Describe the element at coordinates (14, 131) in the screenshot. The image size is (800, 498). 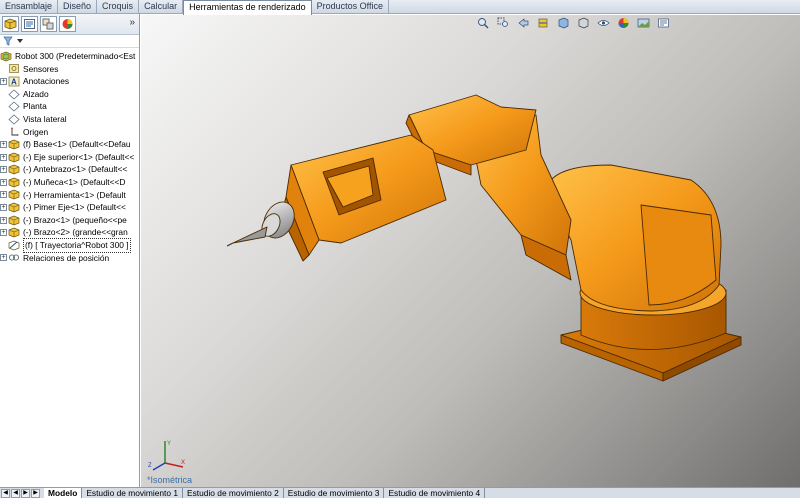
I see `origin-icon` at that location.